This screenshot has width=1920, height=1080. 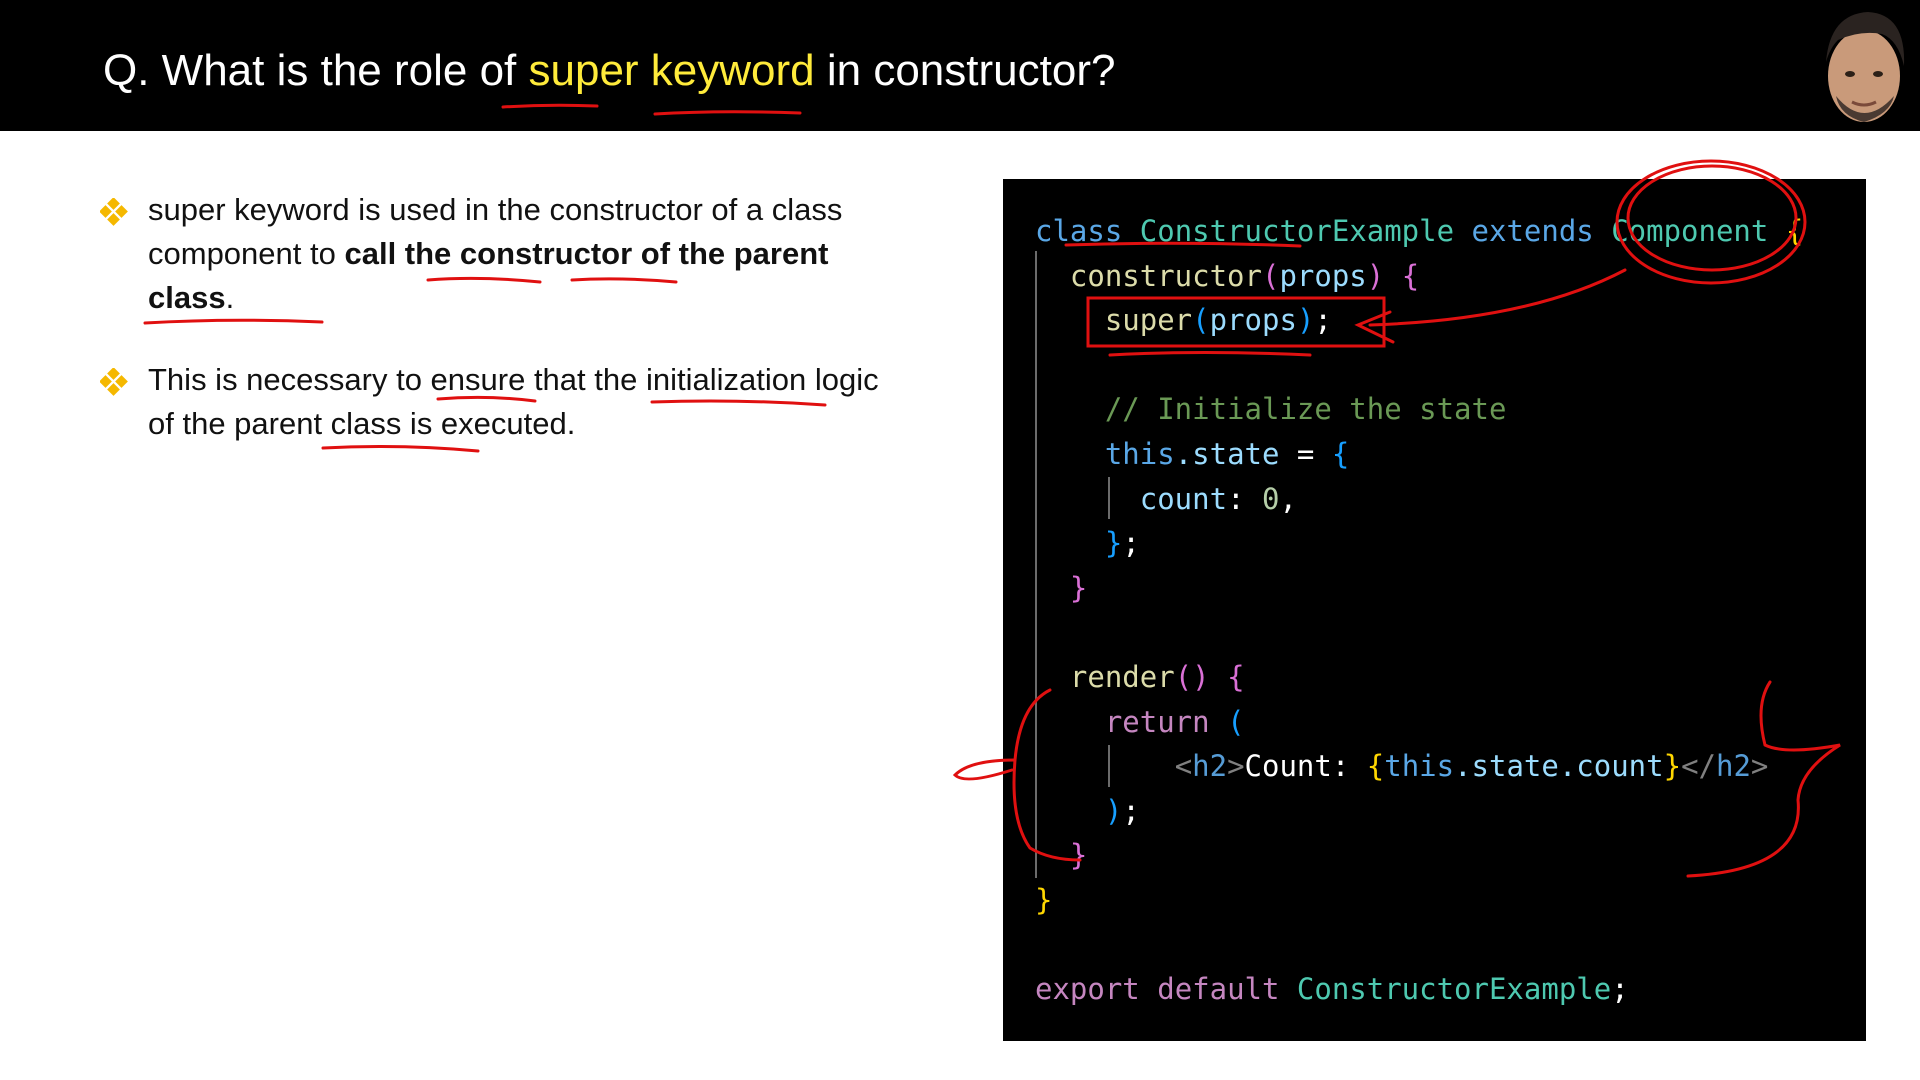 I want to click on code-token: default, so click(x=1218, y=989).